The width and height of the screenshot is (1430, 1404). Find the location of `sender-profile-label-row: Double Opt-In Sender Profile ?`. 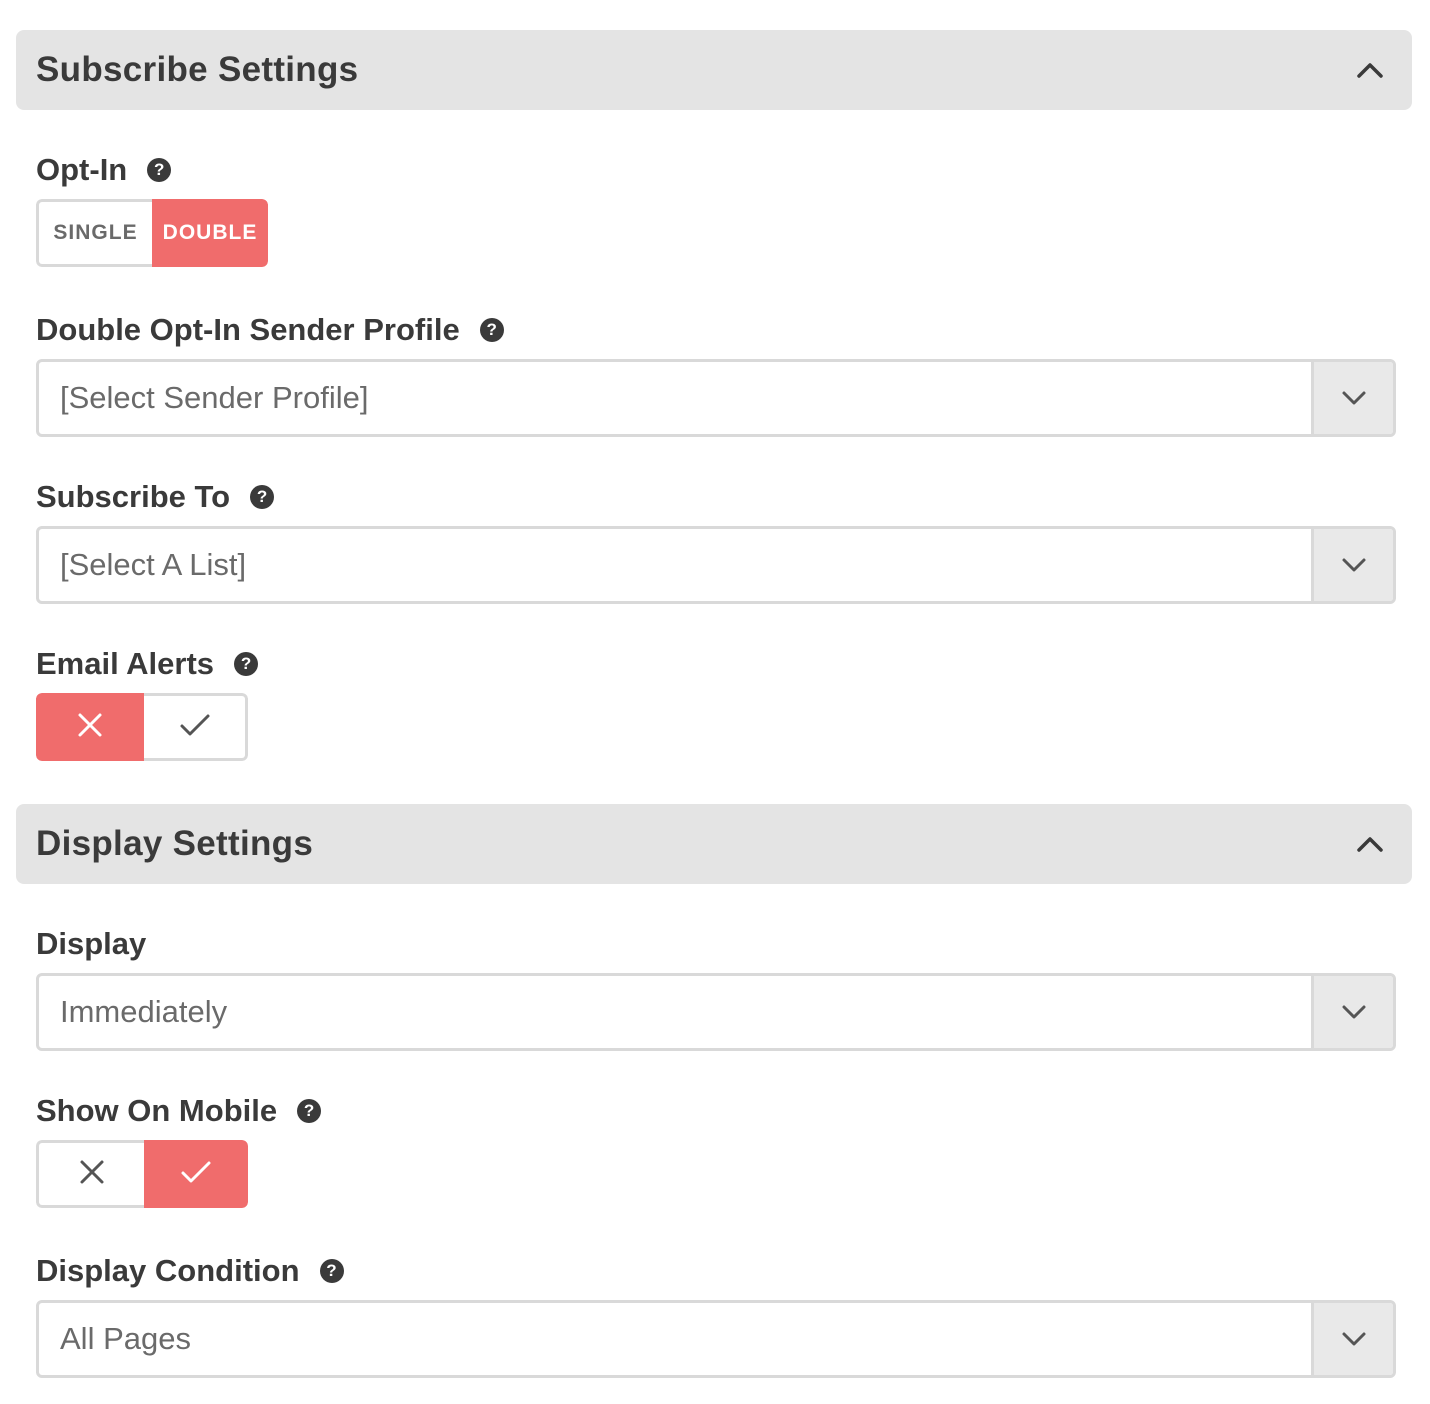

sender-profile-label-row: Double Opt-In Sender Profile ? is located at coordinates (270, 330).